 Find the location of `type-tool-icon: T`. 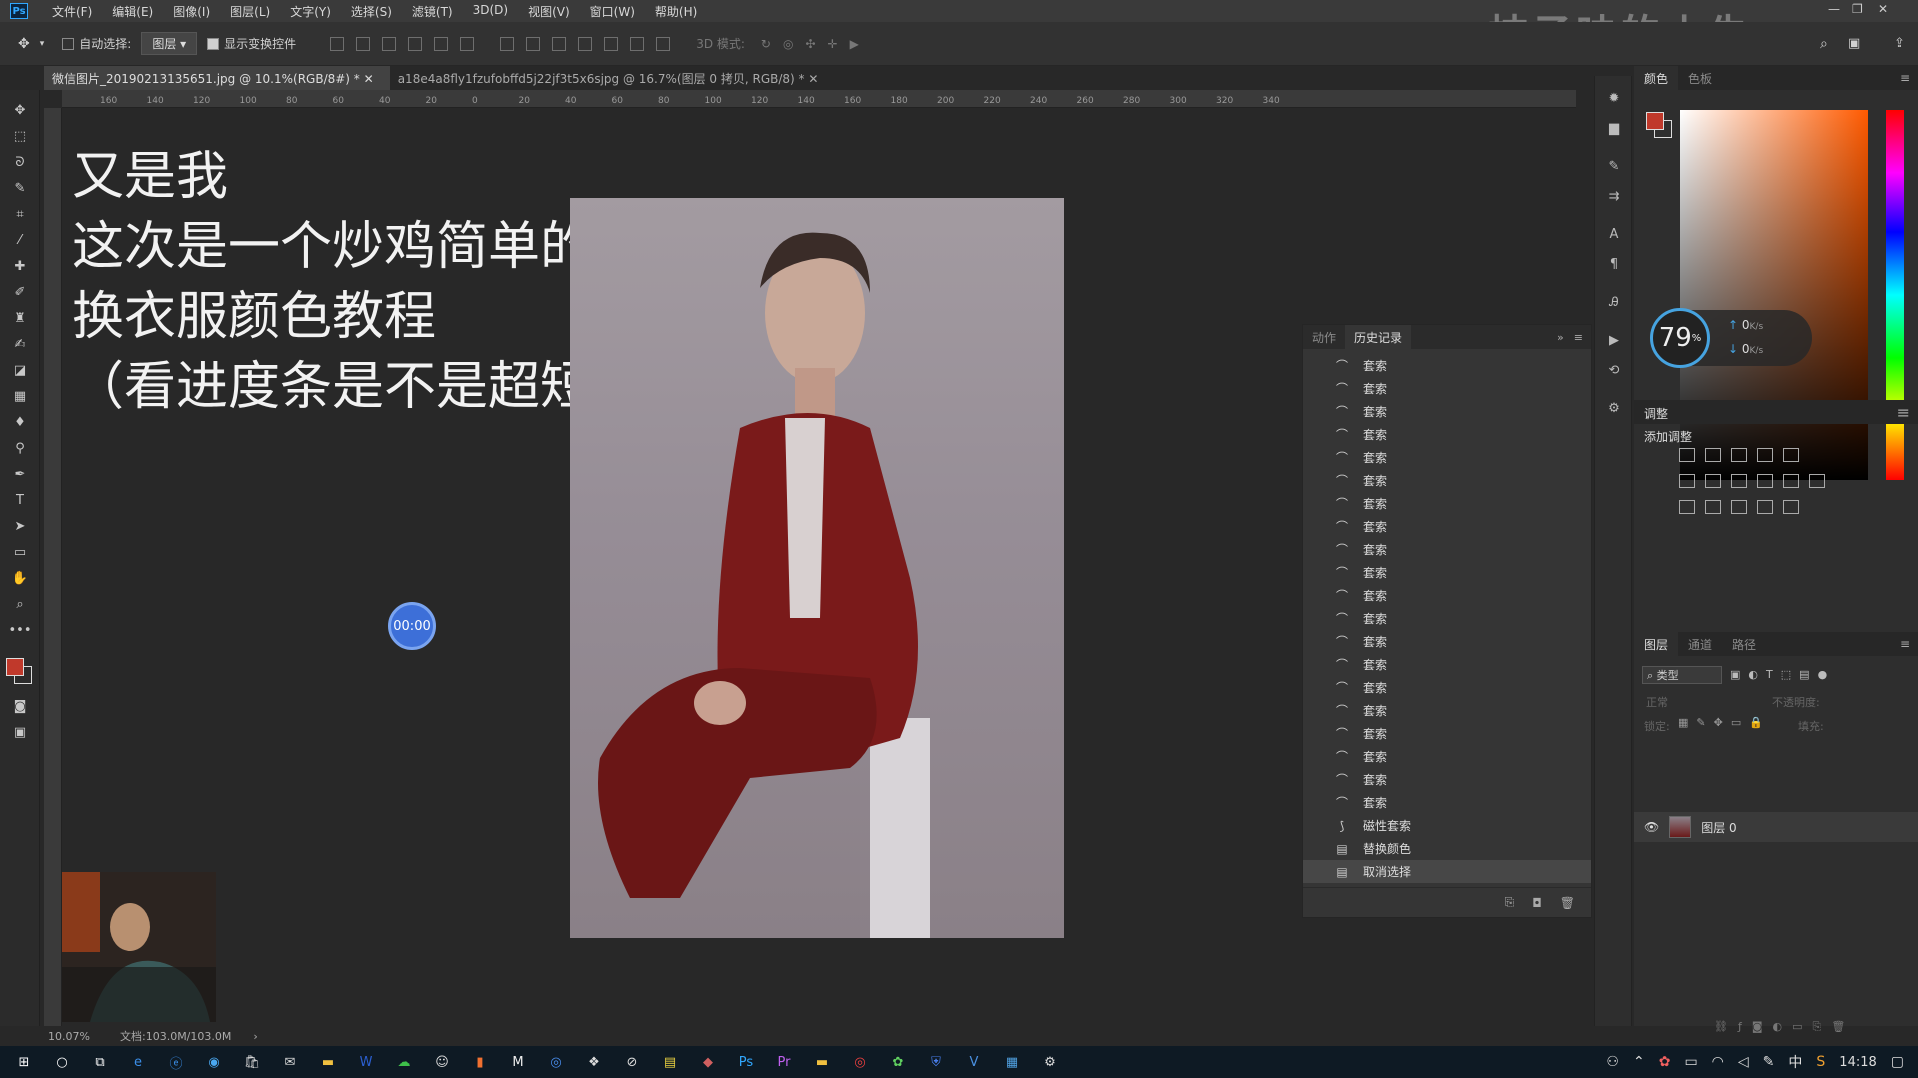

type-tool-icon: T is located at coordinates (20, 500).